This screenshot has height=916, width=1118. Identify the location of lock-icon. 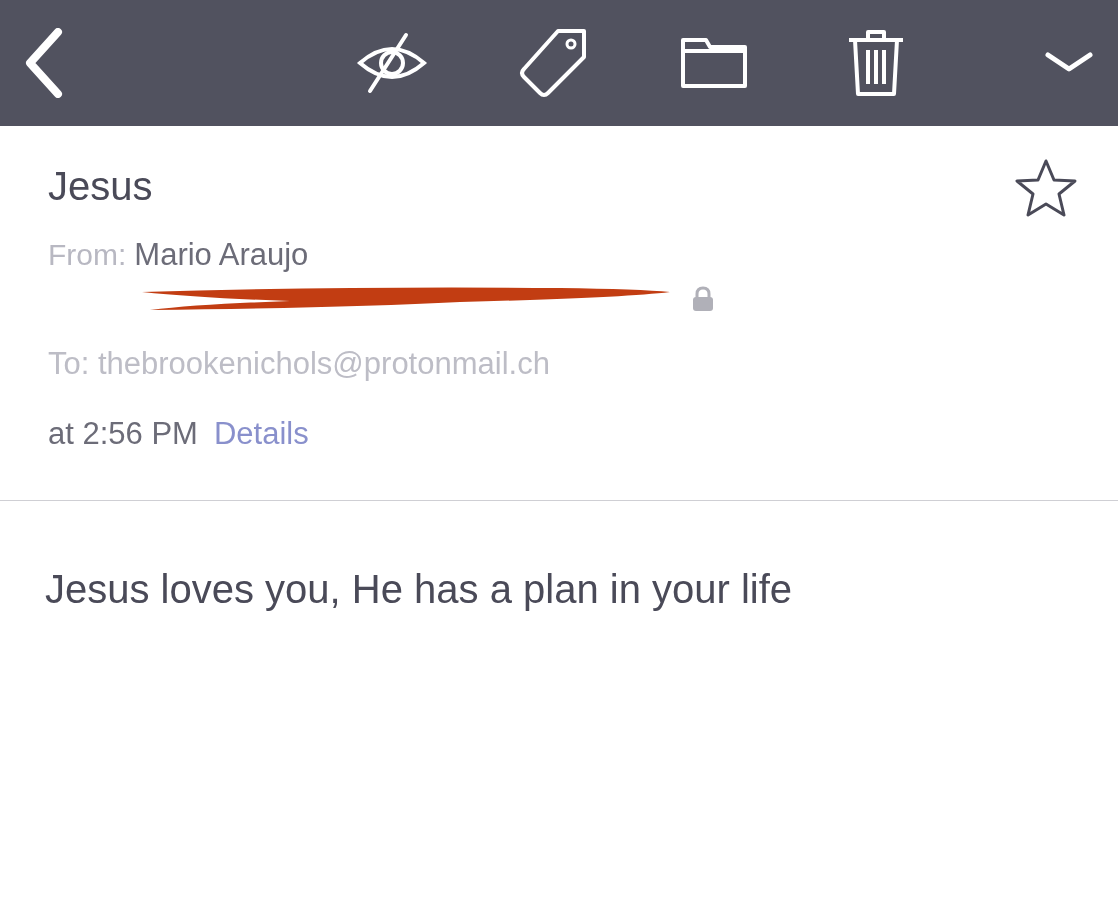
(703, 298).